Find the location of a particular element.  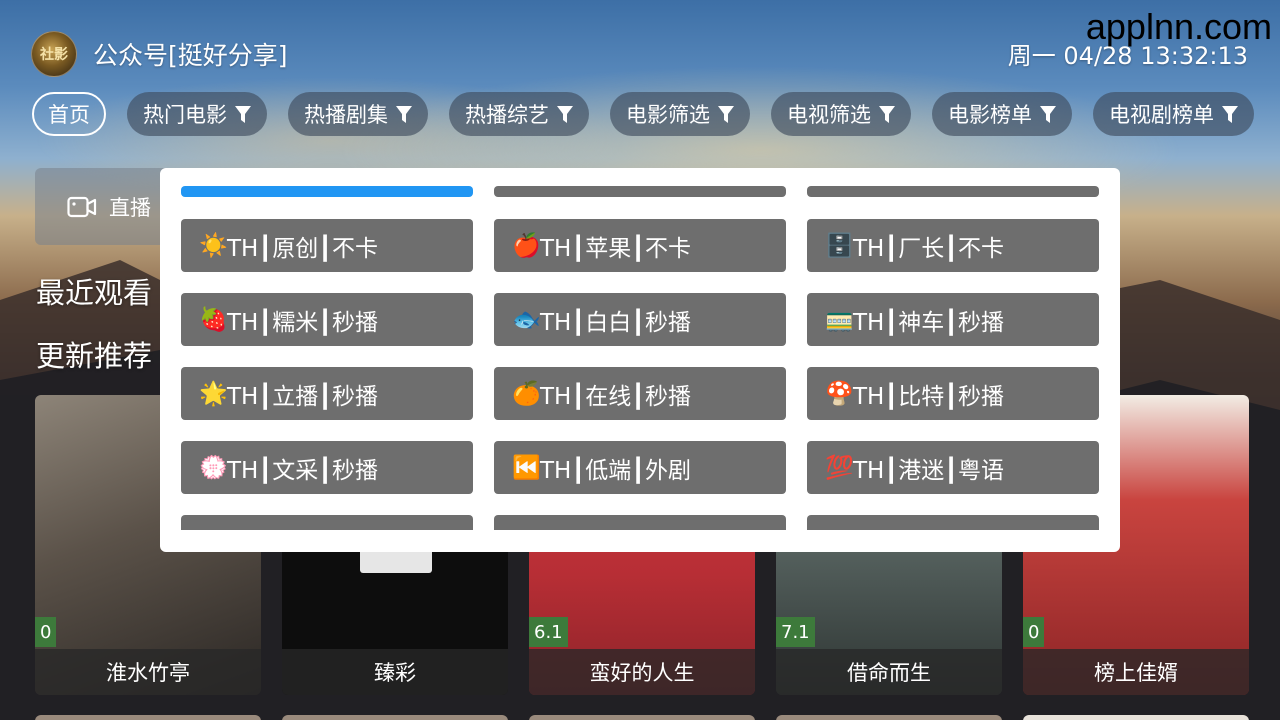

source-label: TH┃立播┃秒播 is located at coordinates (303, 396).